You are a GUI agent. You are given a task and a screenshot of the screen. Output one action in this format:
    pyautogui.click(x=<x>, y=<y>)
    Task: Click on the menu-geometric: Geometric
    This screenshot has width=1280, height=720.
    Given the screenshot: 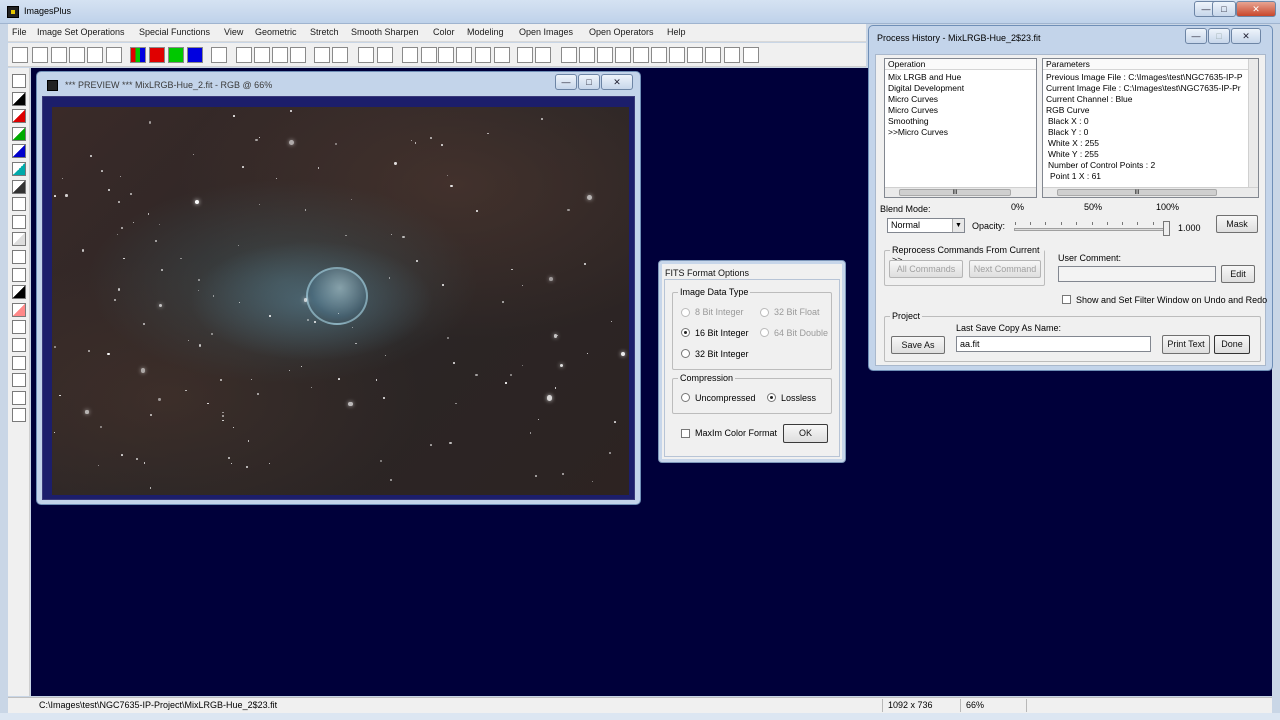 What is the action you would take?
    pyautogui.click(x=276, y=32)
    